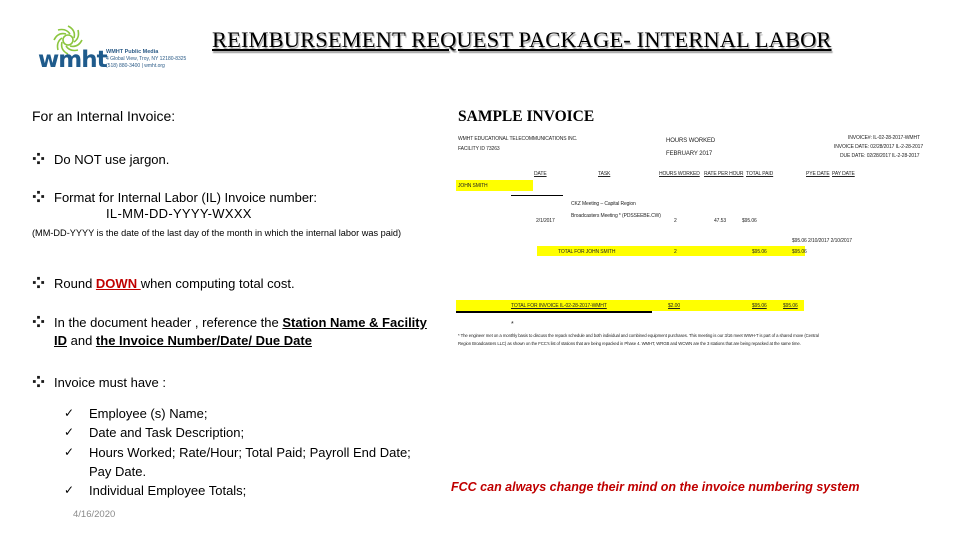 This screenshot has height=540, width=960. What do you see at coordinates (168, 490) in the screenshot?
I see `checklist-text: Individual Employee Totals;` at bounding box center [168, 490].